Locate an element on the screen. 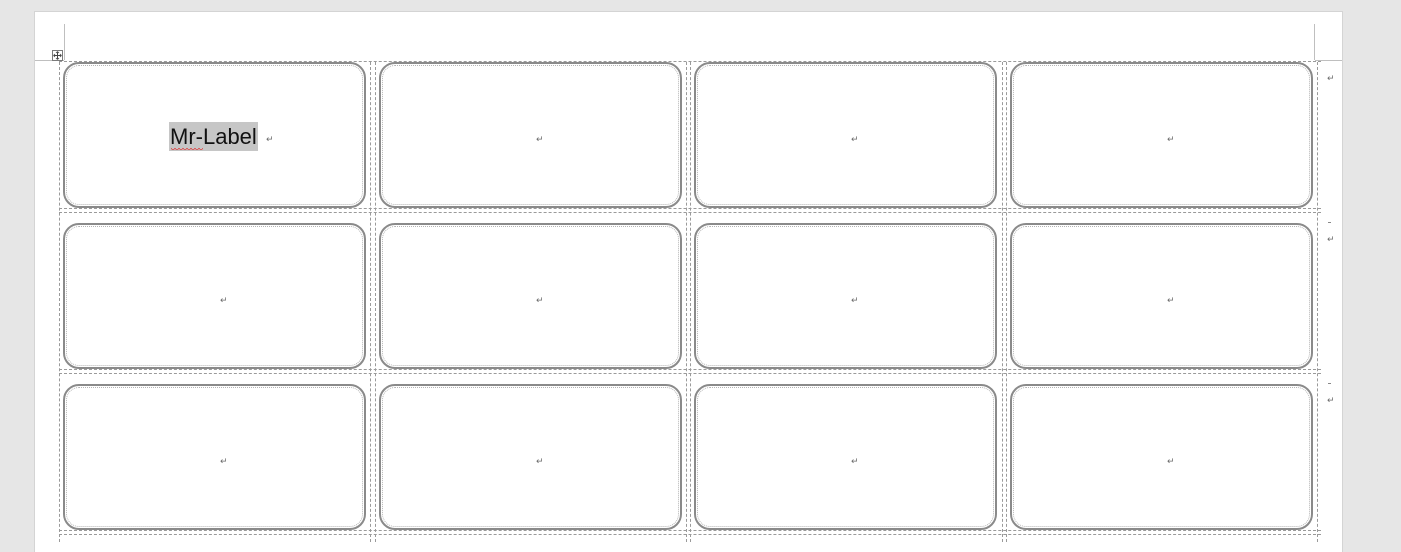 The width and height of the screenshot is (1401, 552). margin-guide-top-right-v is located at coordinates (1314, 42).